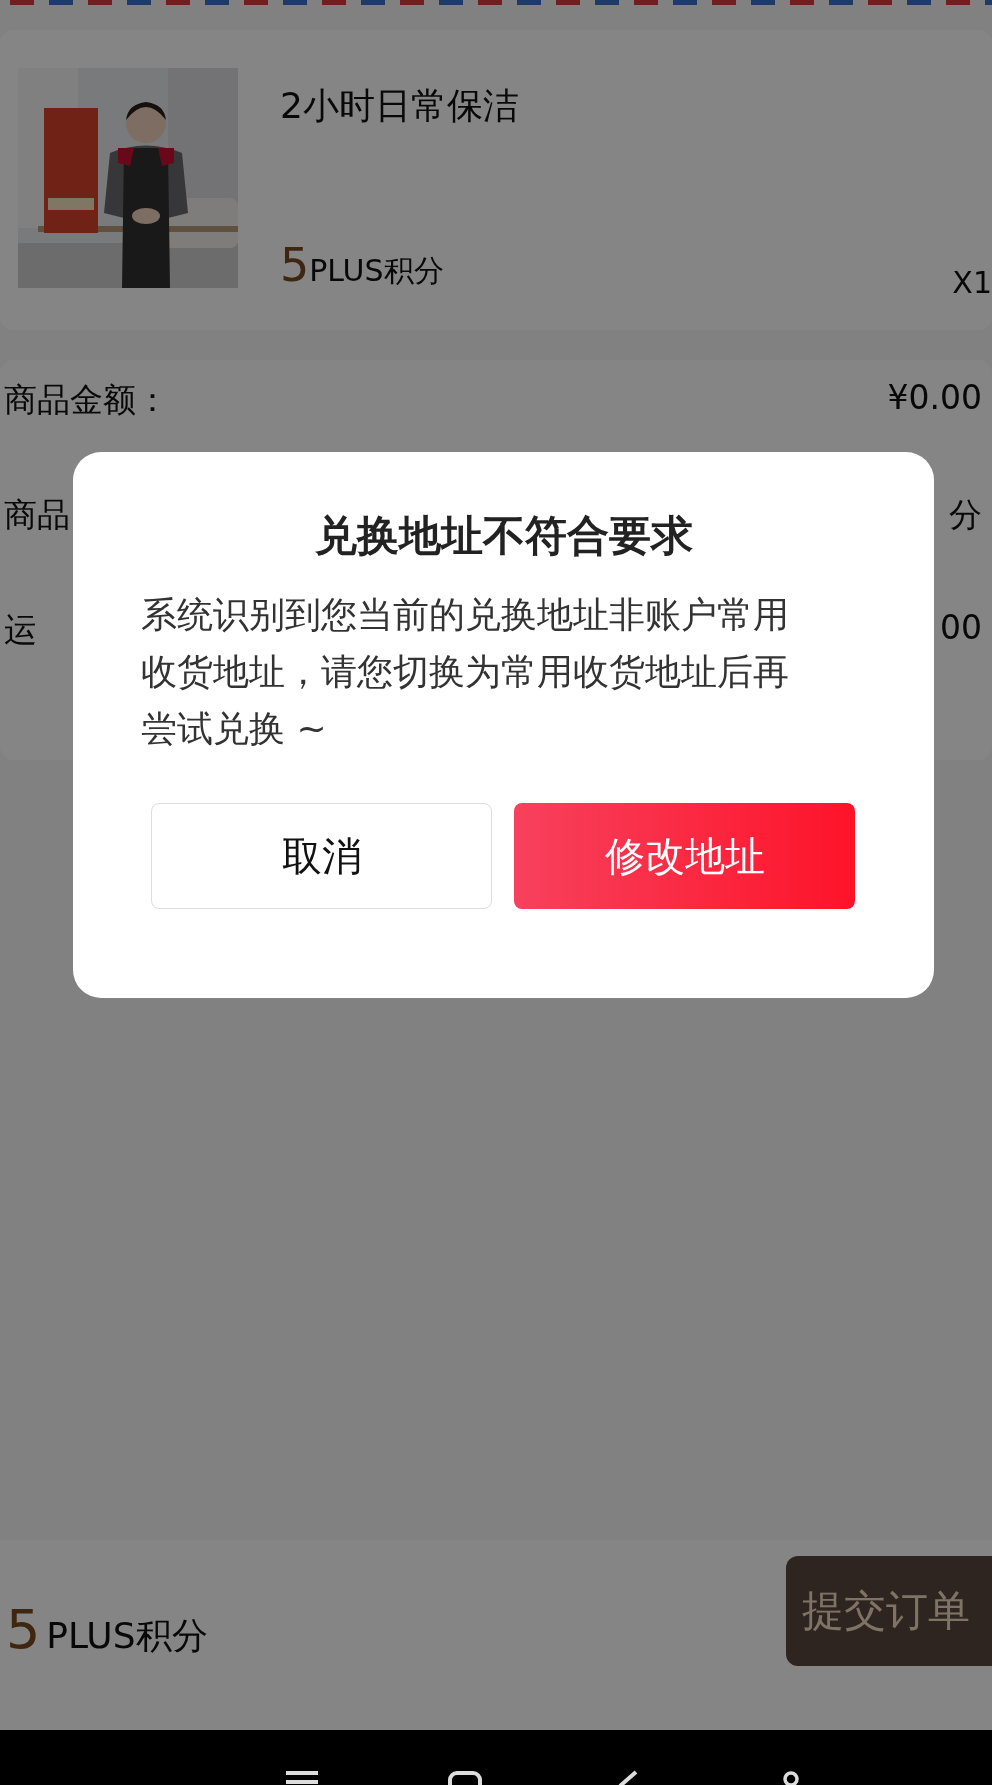 This screenshot has width=992, height=1785. I want to click on cancel-button: 取消, so click(321, 856).